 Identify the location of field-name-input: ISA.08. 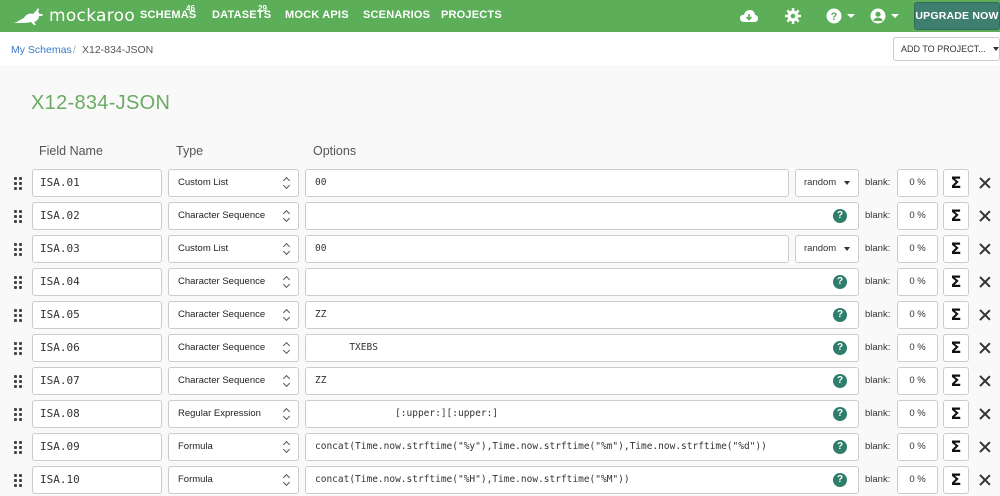
(97, 414).